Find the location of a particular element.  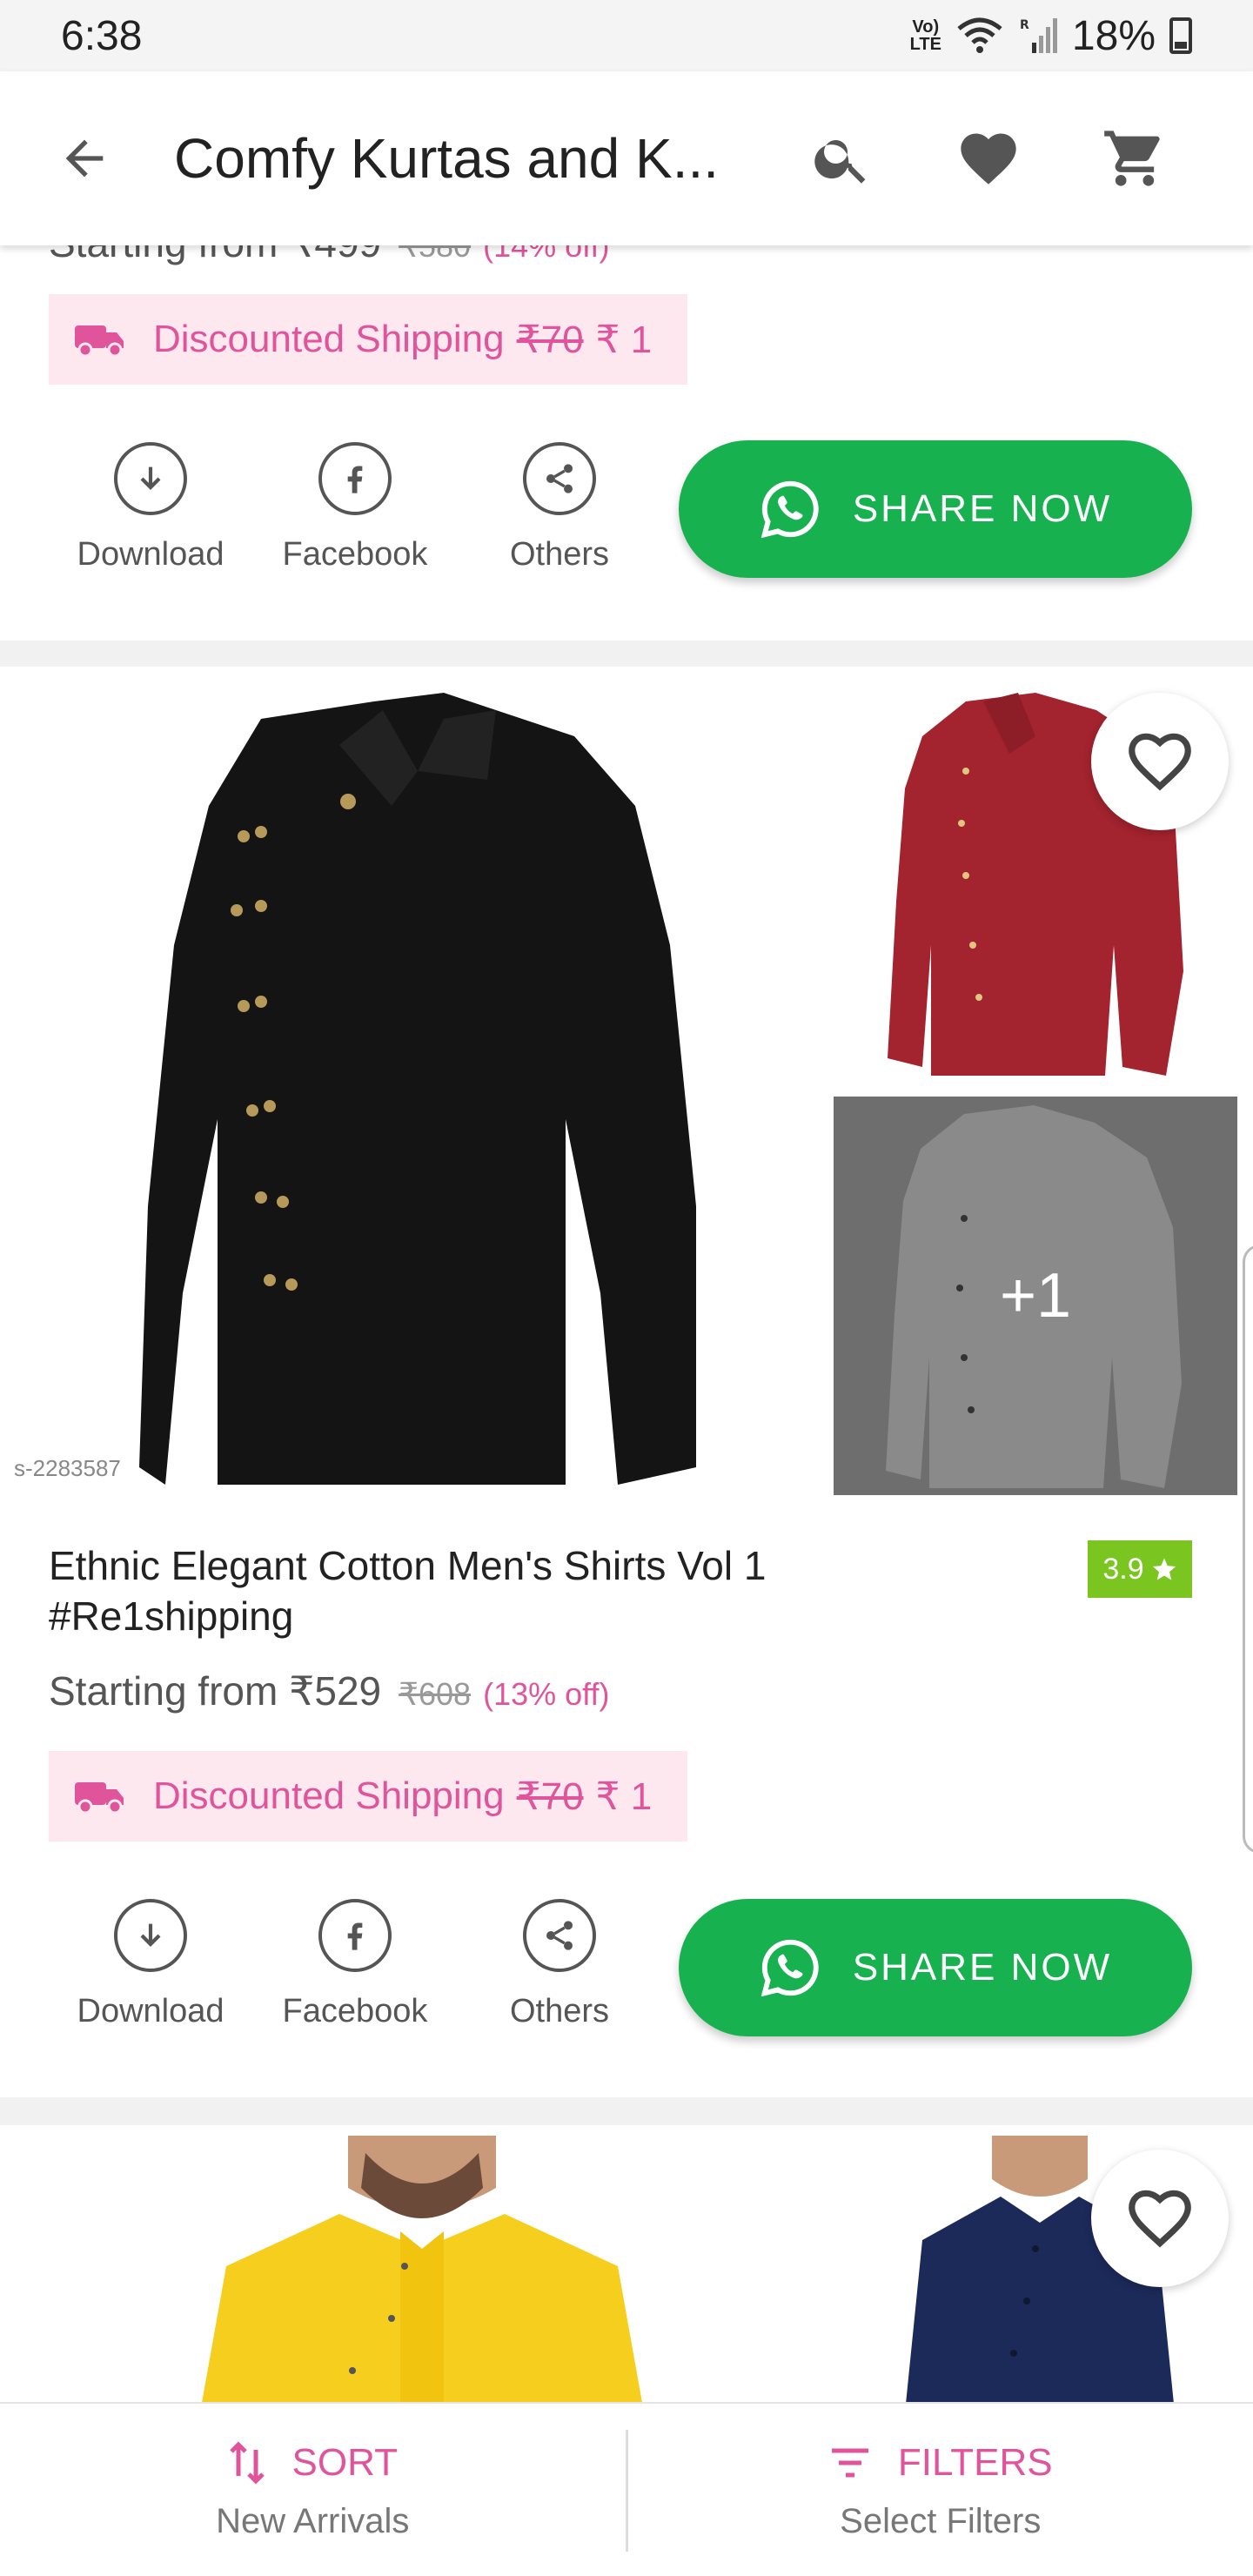

wifi-icon is located at coordinates (979, 35).